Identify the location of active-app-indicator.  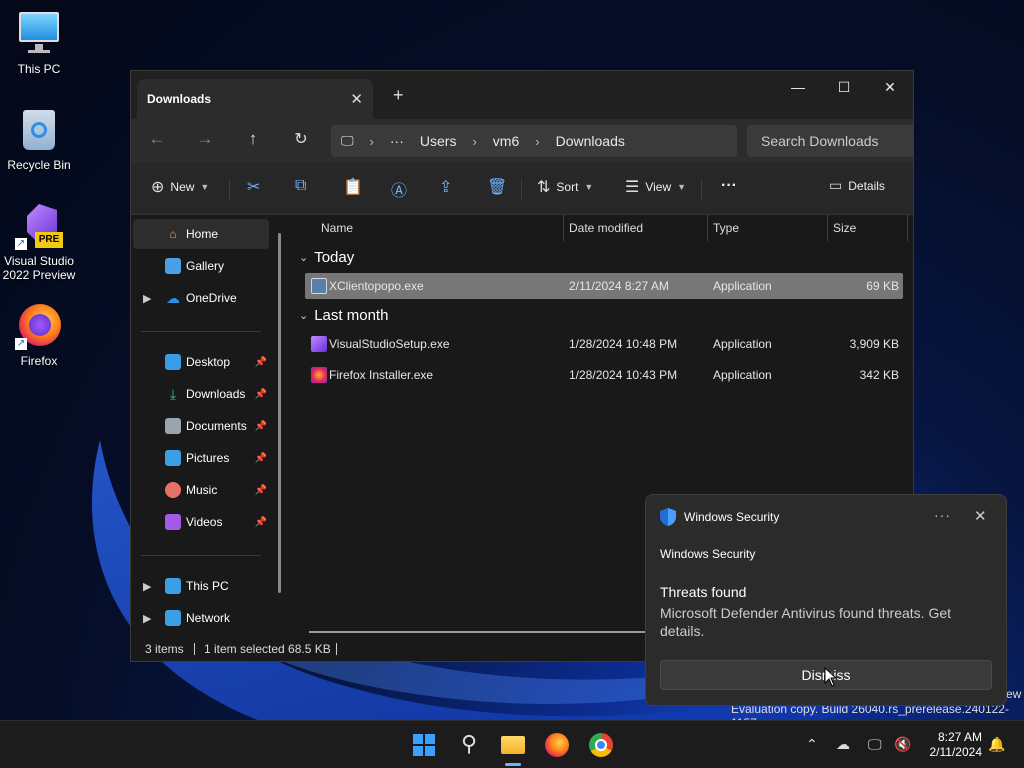
(513, 764).